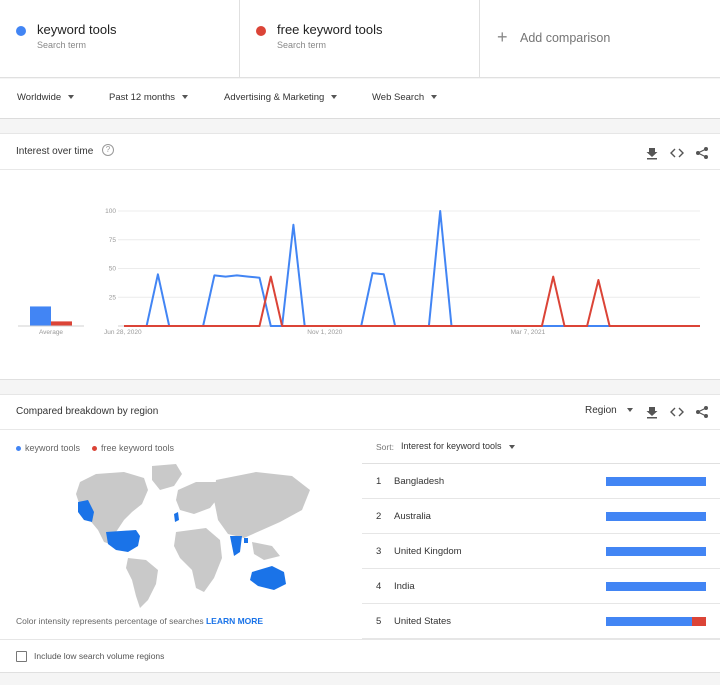 The height and width of the screenshot is (685, 720). I want to click on search-term-2: free keyword tools Search term, so click(360, 39).